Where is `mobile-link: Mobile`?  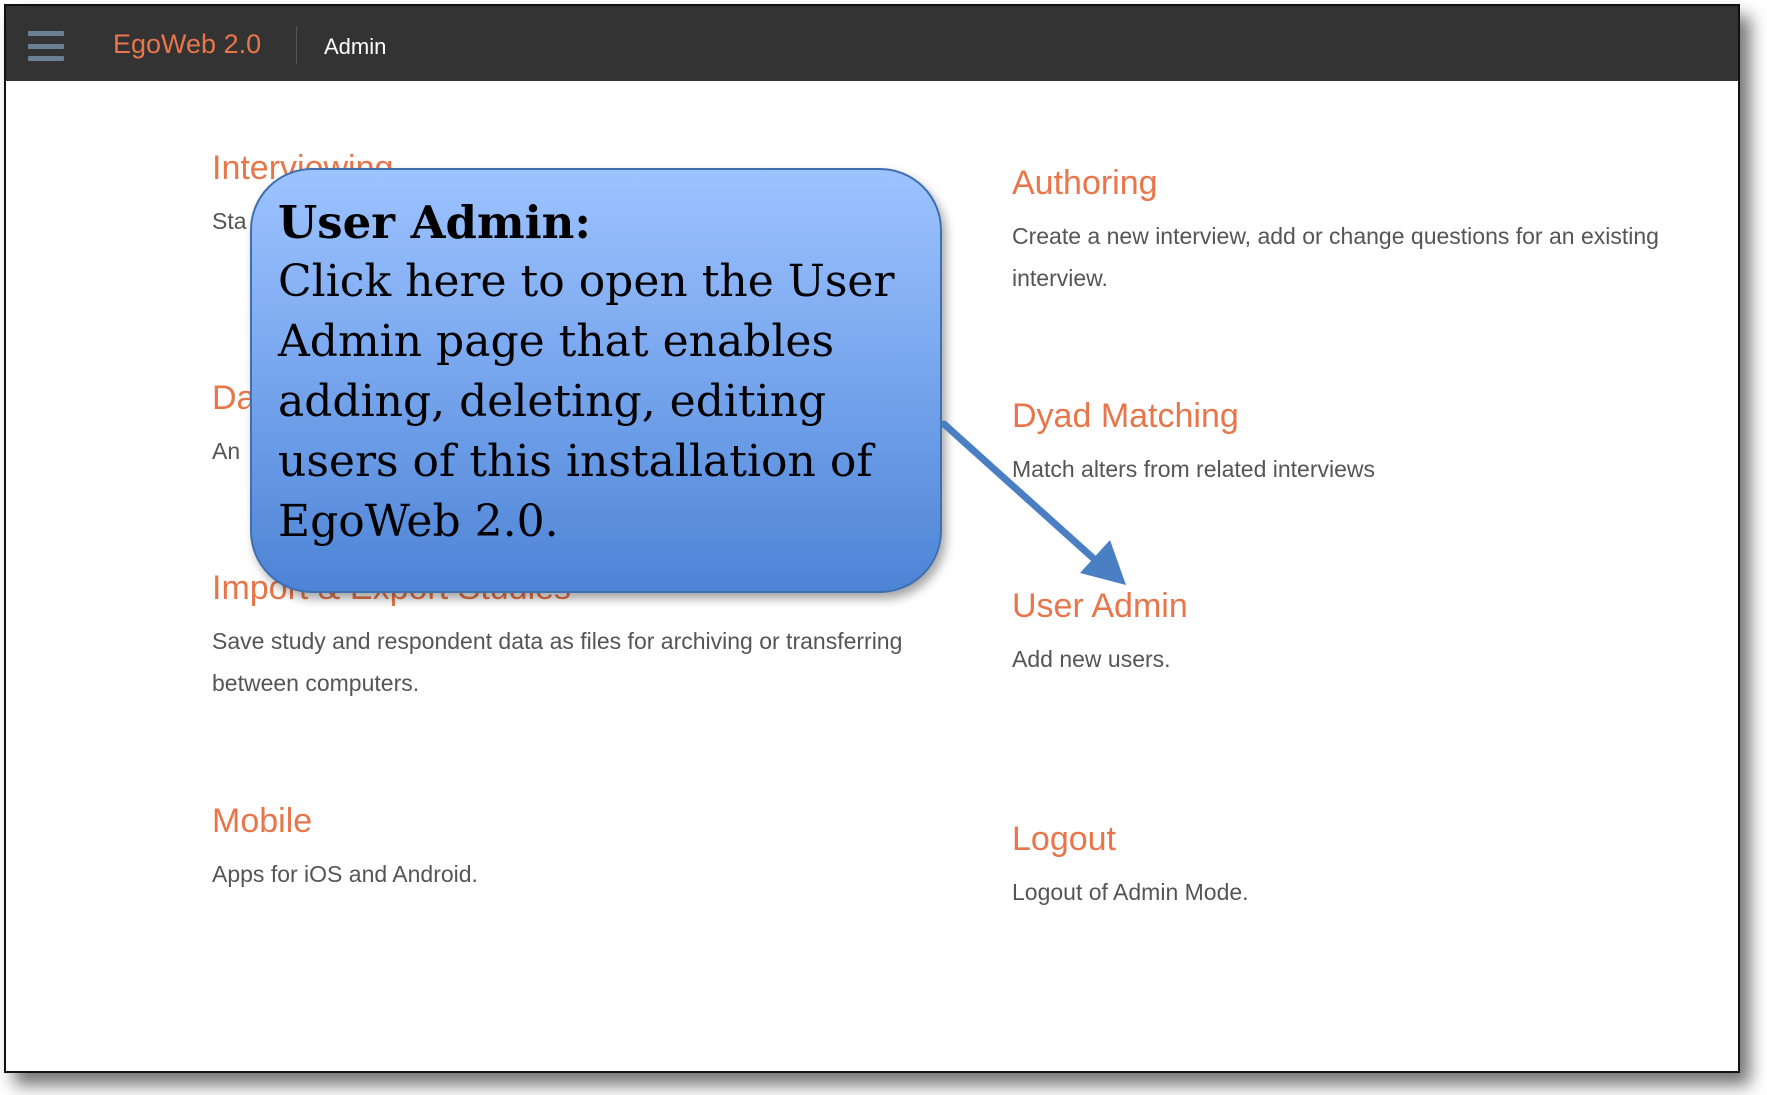 mobile-link: Mobile is located at coordinates (262, 821).